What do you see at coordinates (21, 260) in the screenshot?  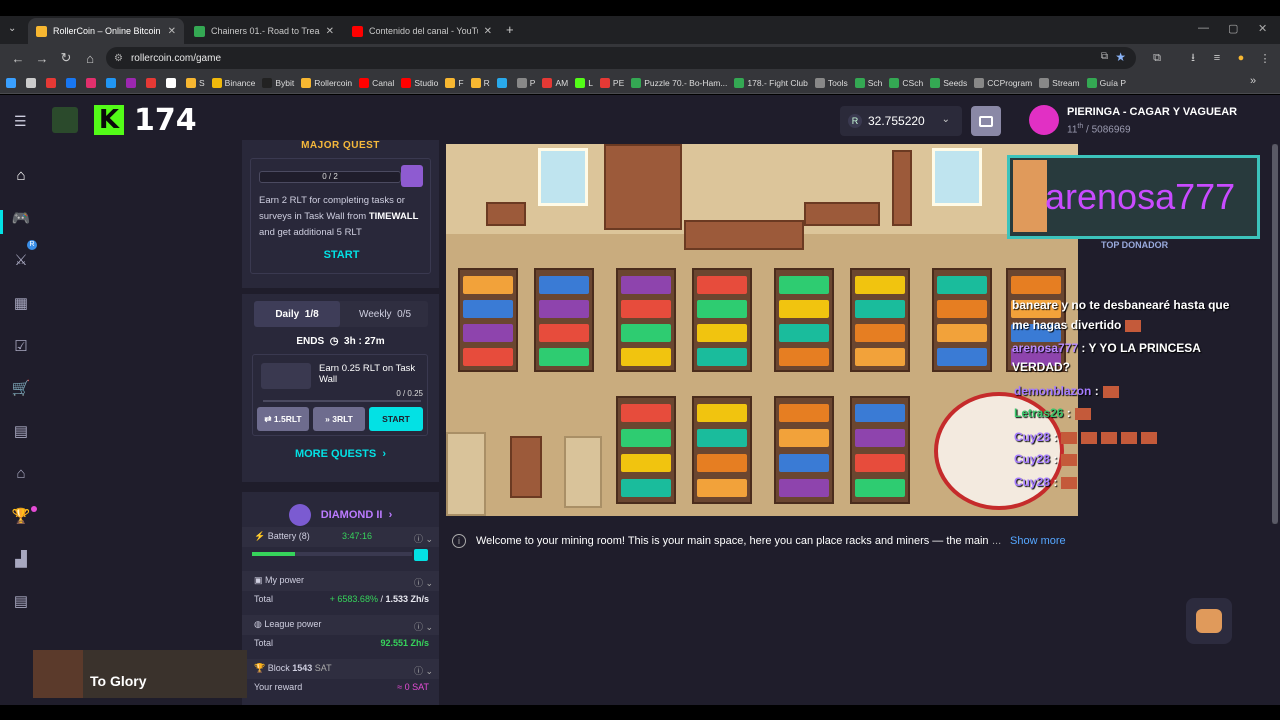 I see `nav-pvp-icon: ⚔` at bounding box center [21, 260].